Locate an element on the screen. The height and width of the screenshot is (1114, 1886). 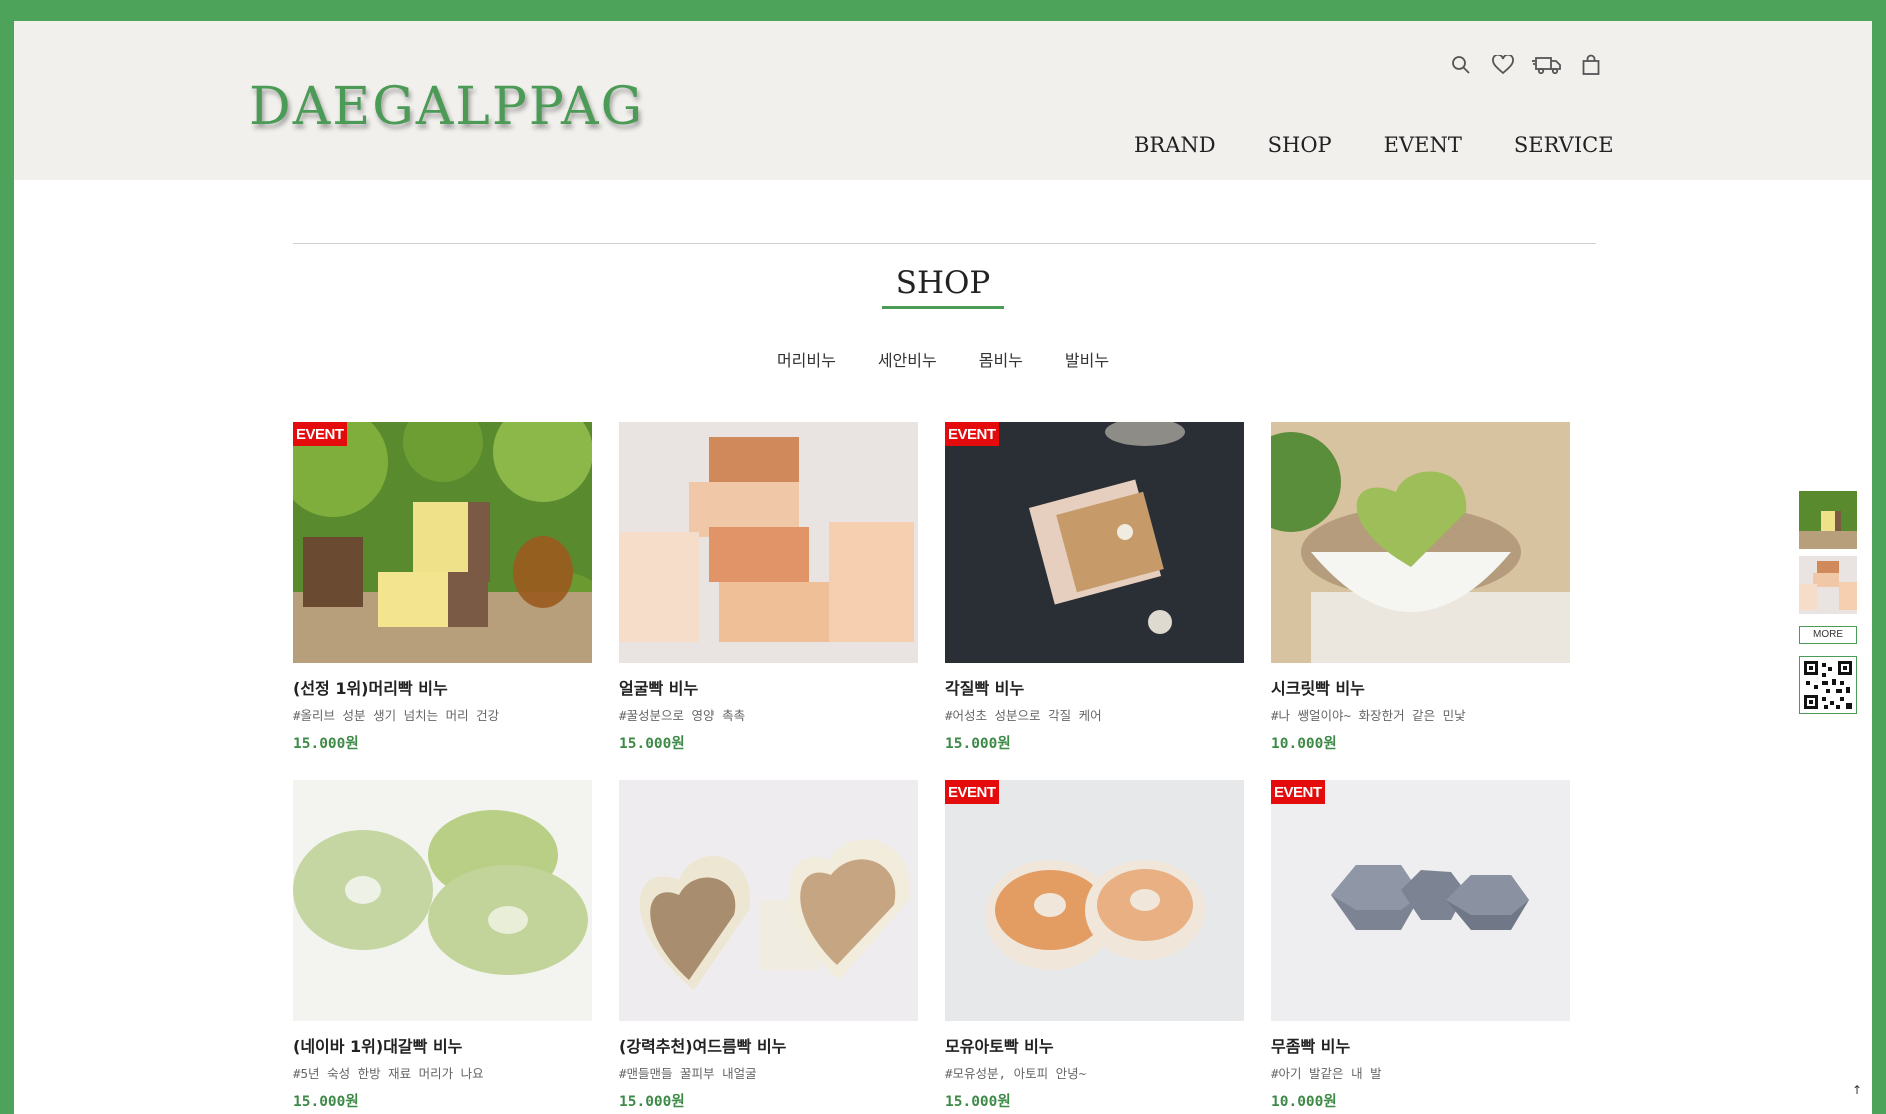
product-description: #나 쌩얼이야~ 화장한거 같은 민낯 is located at coordinates (1368, 715).